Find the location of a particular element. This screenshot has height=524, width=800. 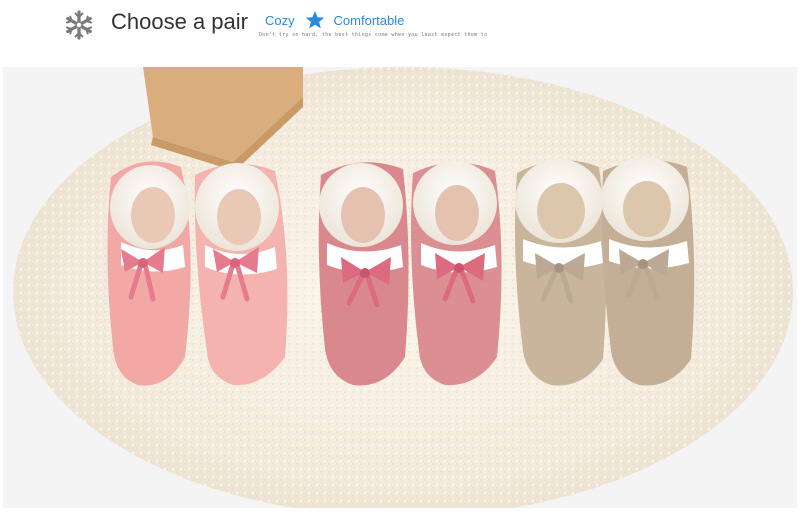

feature-tags: Cozy Comfortable is located at coordinates (334, 21).